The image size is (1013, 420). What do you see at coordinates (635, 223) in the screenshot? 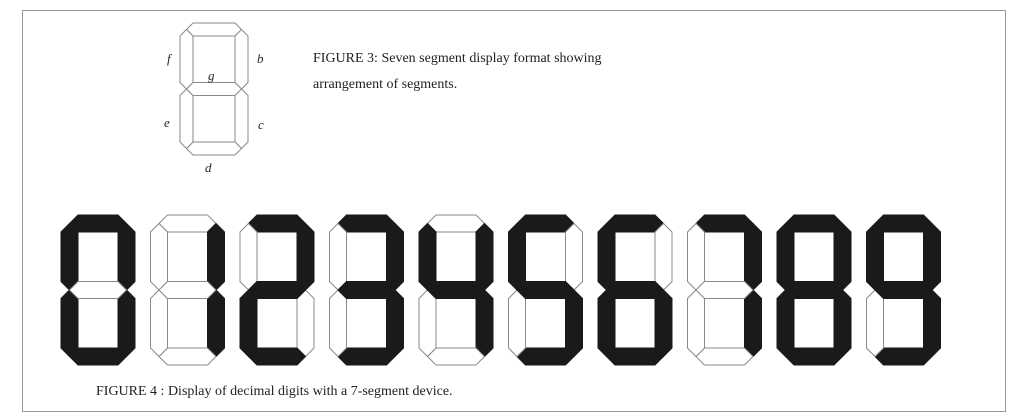
I see `digit-6-segment-a` at bounding box center [635, 223].